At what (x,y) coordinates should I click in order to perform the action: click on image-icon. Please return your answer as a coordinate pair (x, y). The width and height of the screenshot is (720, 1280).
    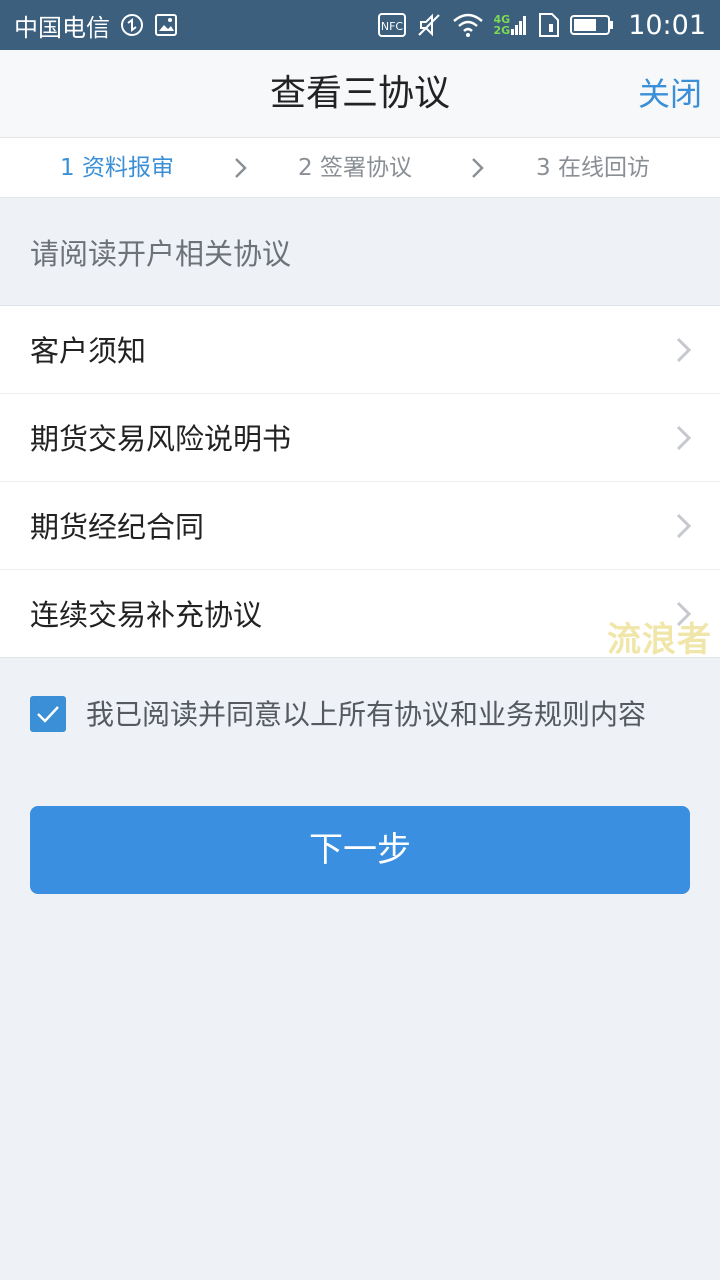
    Looking at the image, I should click on (166, 25).